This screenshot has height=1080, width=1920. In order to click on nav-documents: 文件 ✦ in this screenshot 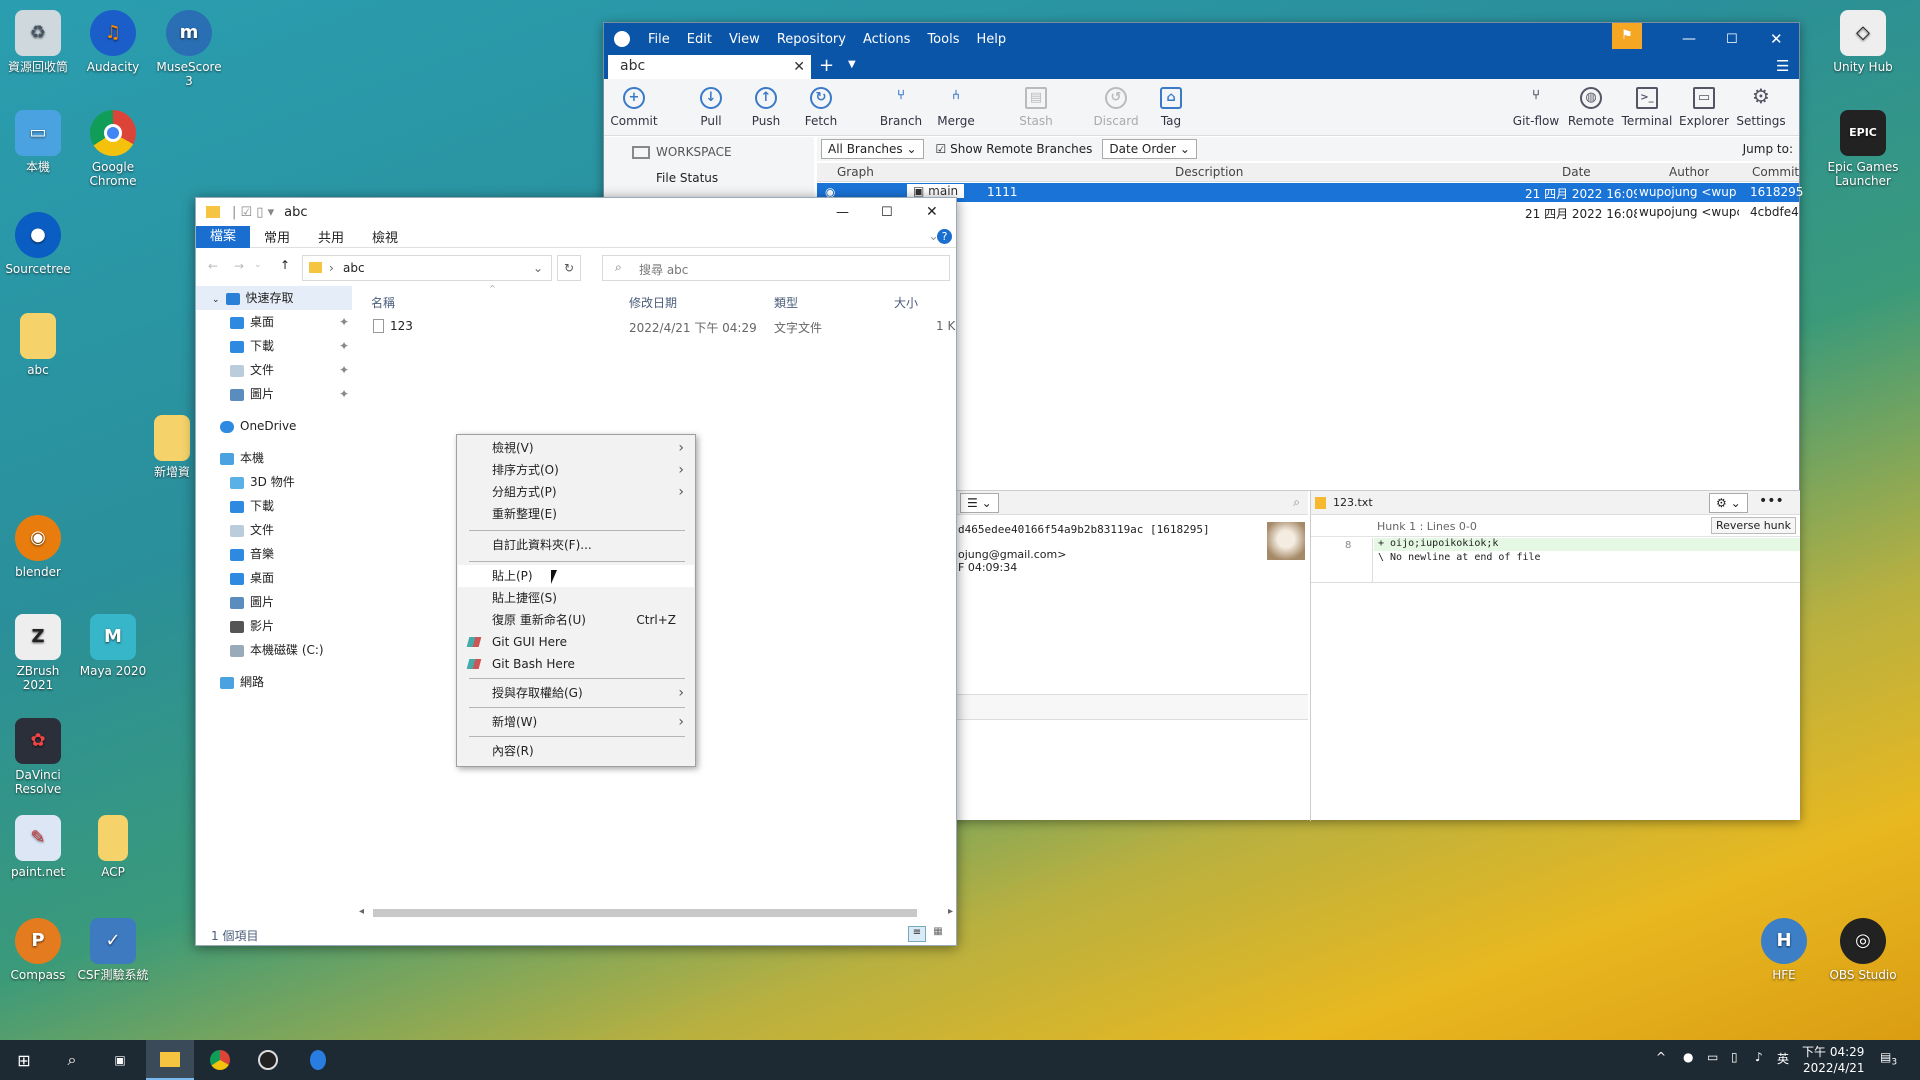, I will do `click(276, 370)`.